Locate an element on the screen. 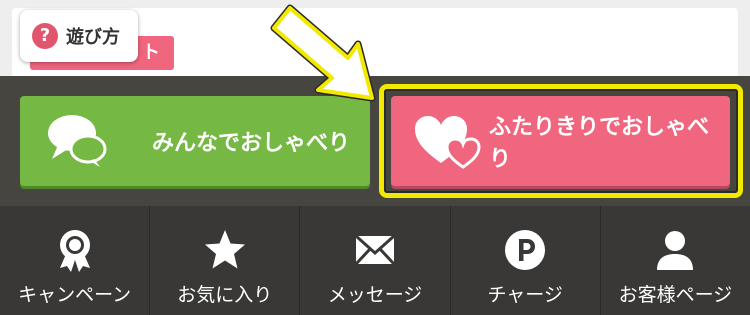 This screenshot has width=750, height=315. speech-bubbles-icon is located at coordinates (77, 141).